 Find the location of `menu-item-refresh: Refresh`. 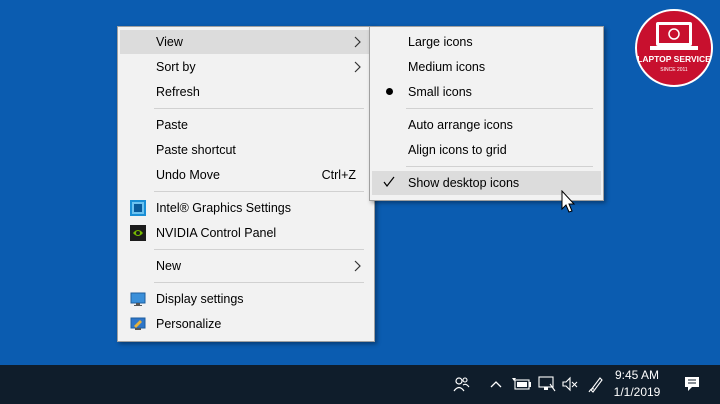

menu-item-refresh: Refresh is located at coordinates (246, 92).